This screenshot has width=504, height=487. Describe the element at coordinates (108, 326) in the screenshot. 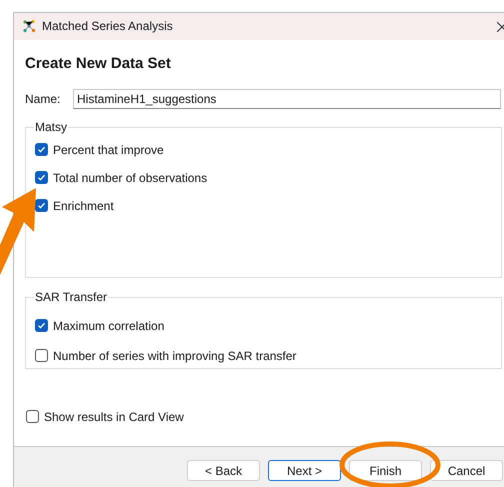

I see `checkbox-label: Maximum correlation` at that location.